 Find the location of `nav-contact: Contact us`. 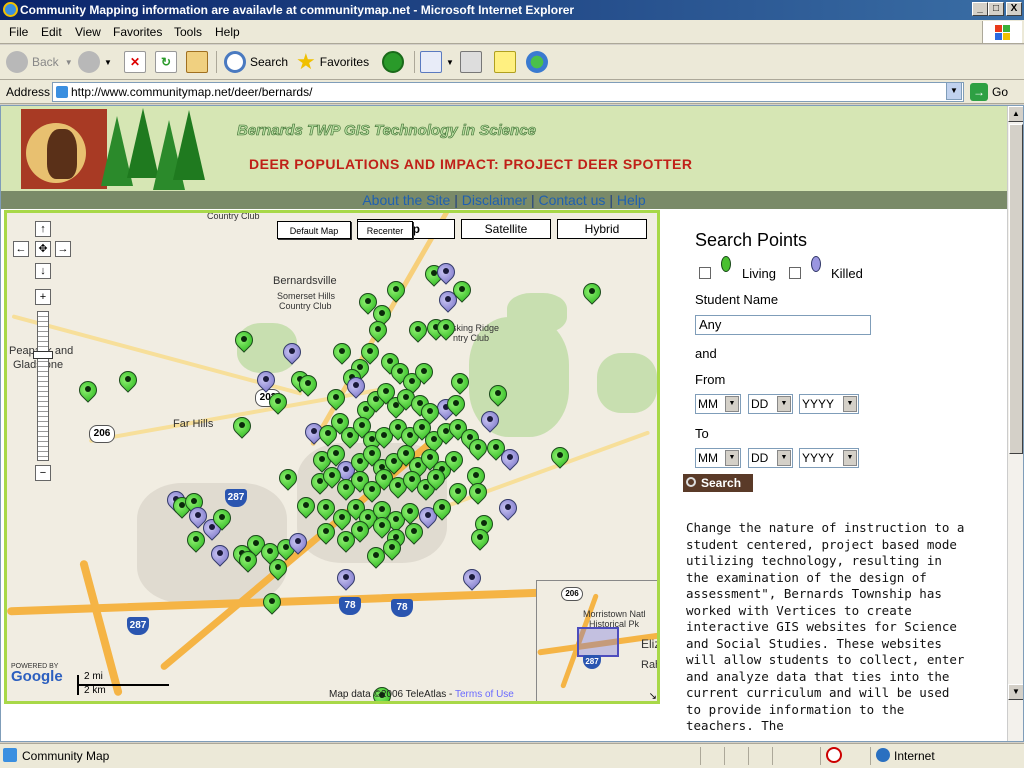

nav-contact: Contact us is located at coordinates (571, 200).